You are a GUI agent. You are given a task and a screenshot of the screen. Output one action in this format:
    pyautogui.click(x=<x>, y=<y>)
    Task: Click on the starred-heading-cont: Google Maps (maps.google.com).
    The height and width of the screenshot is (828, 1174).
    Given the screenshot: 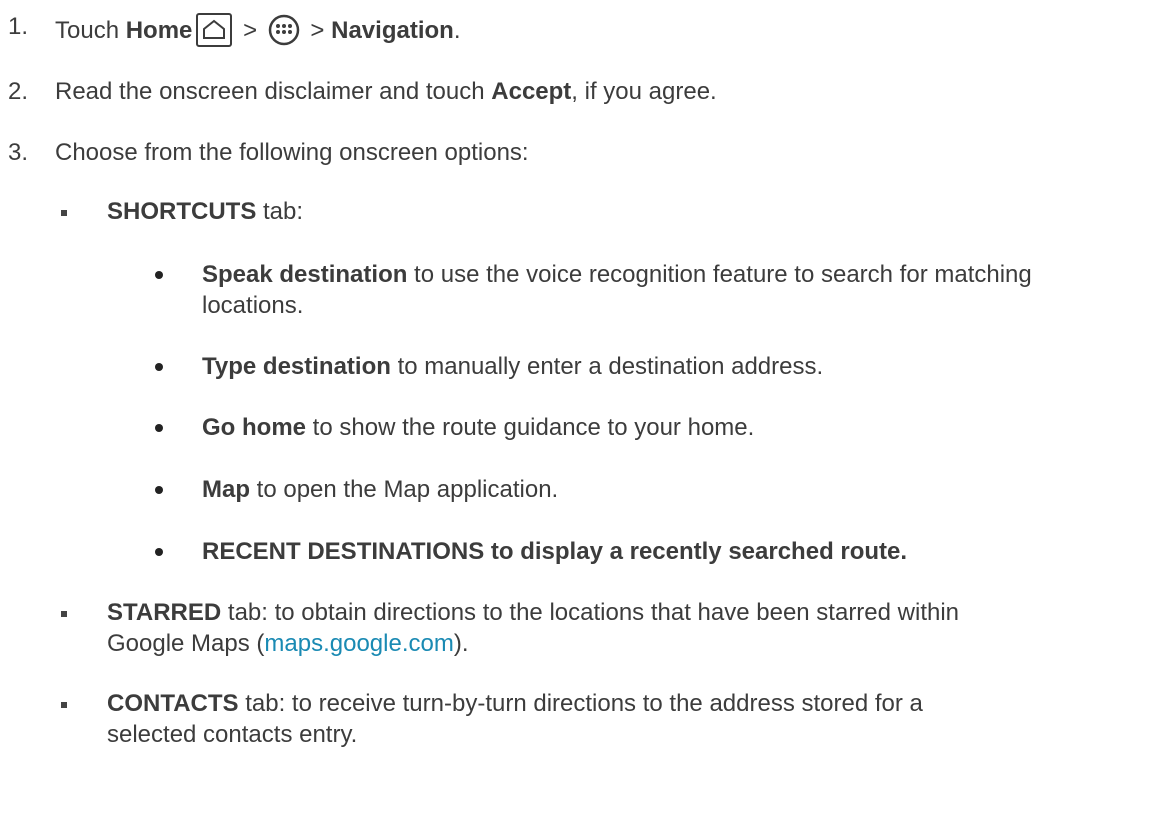 What is the action you would take?
    pyautogui.click(x=288, y=644)
    